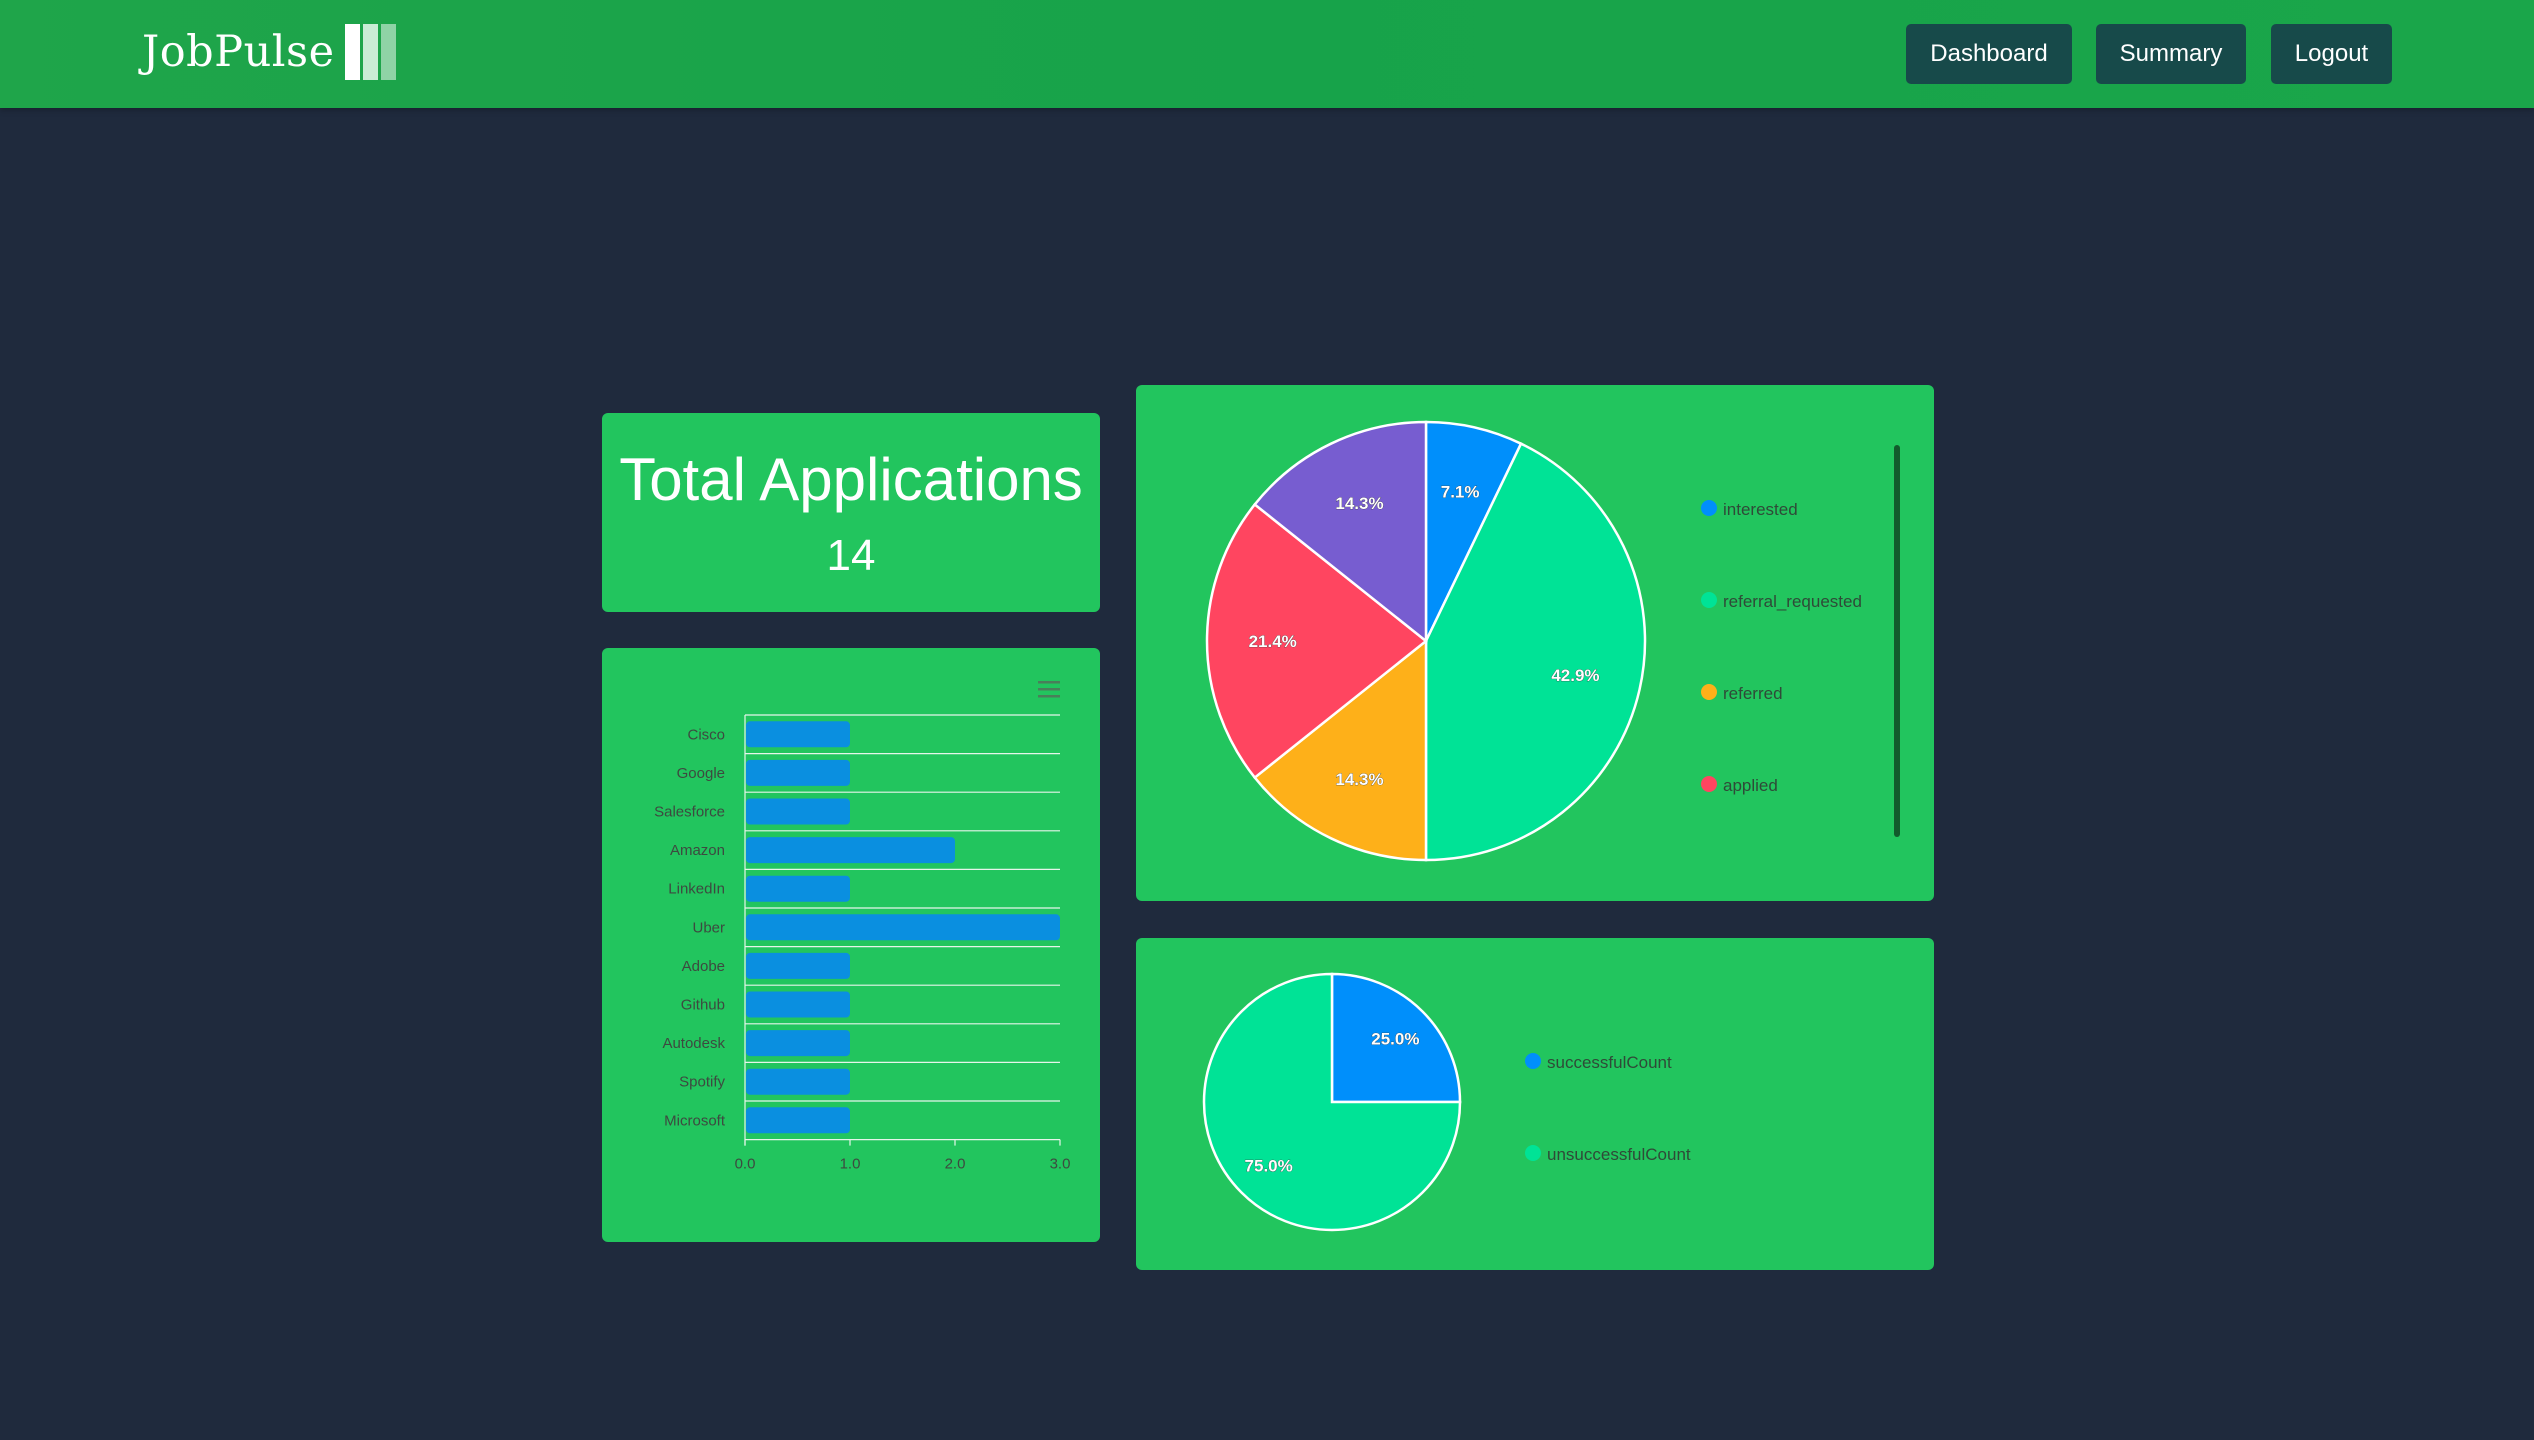 This screenshot has height=1440, width=2534. Describe the element at coordinates (1753, 693) in the screenshot. I see `legend-label: referred` at that location.